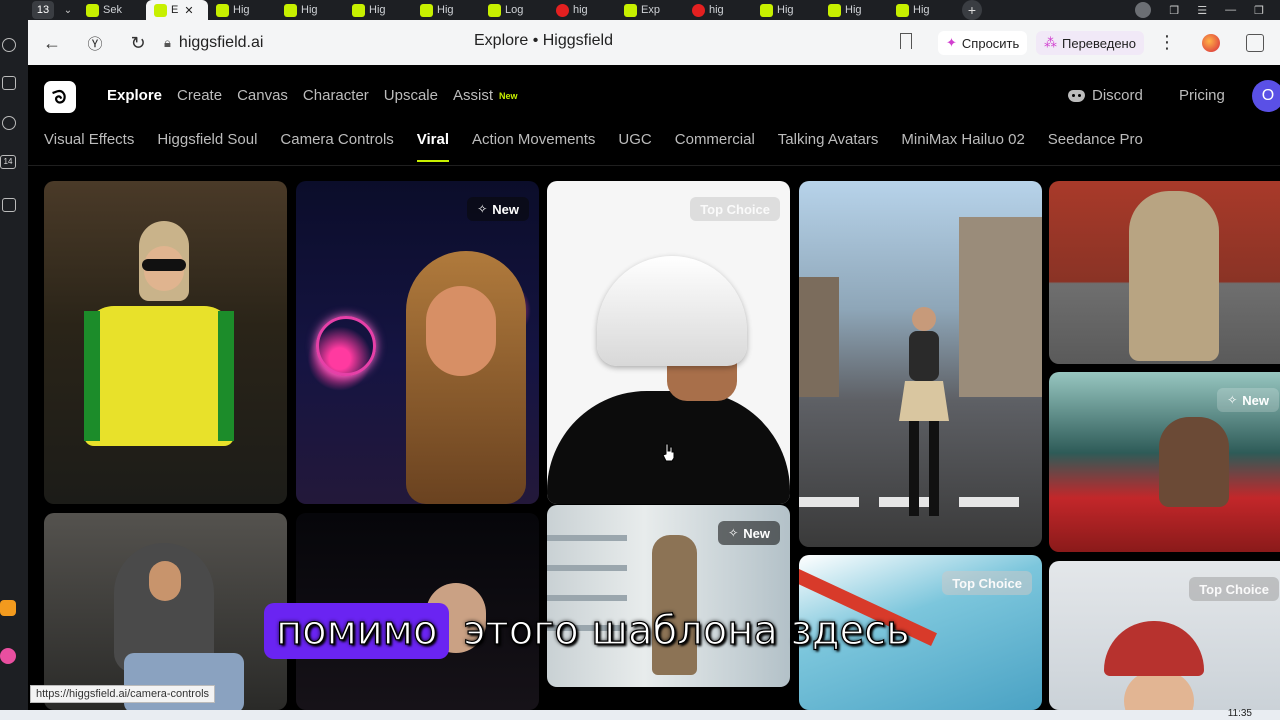 Image resolution: width=1280 pixels, height=720 pixels. I want to click on new-badge: ✧ New, so click(749, 533).